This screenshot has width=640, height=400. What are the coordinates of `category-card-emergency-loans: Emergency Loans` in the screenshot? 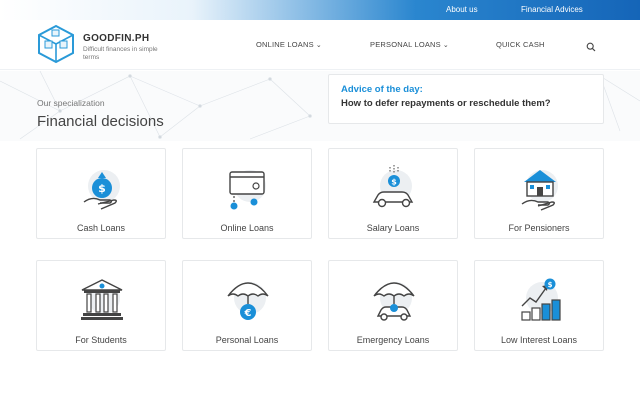 It's located at (393, 305).